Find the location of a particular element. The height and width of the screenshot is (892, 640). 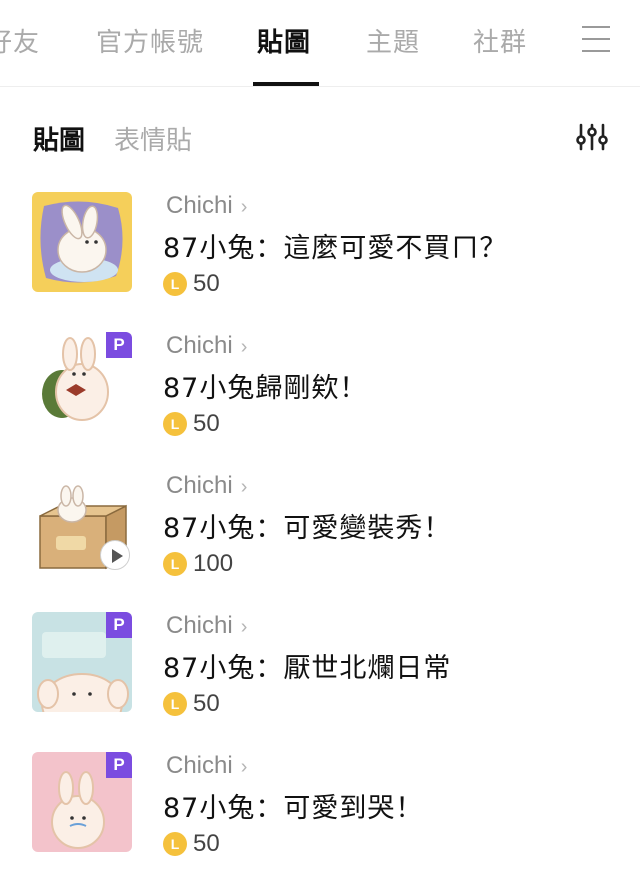

subtab-emoji: 表情貼 is located at coordinates (153, 138).